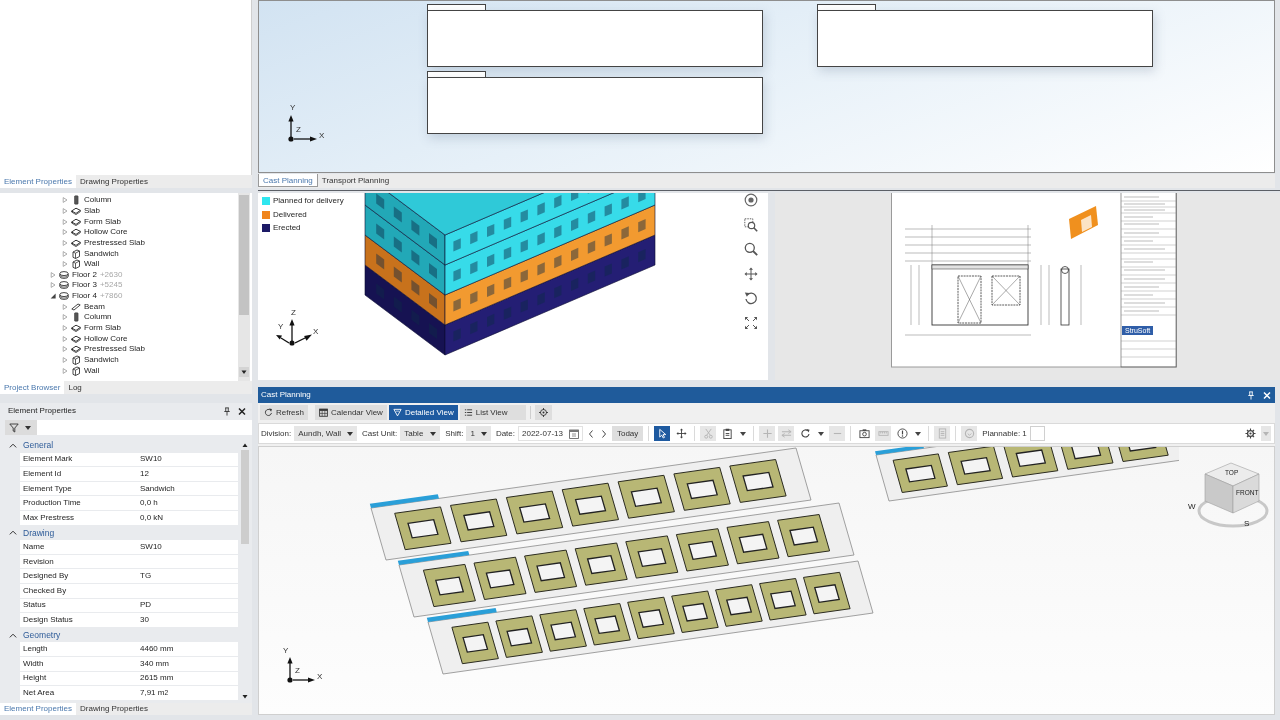 This screenshot has height=720, width=1280. What do you see at coordinates (1192, 507) in the screenshot?
I see `compass-label: W` at bounding box center [1192, 507].